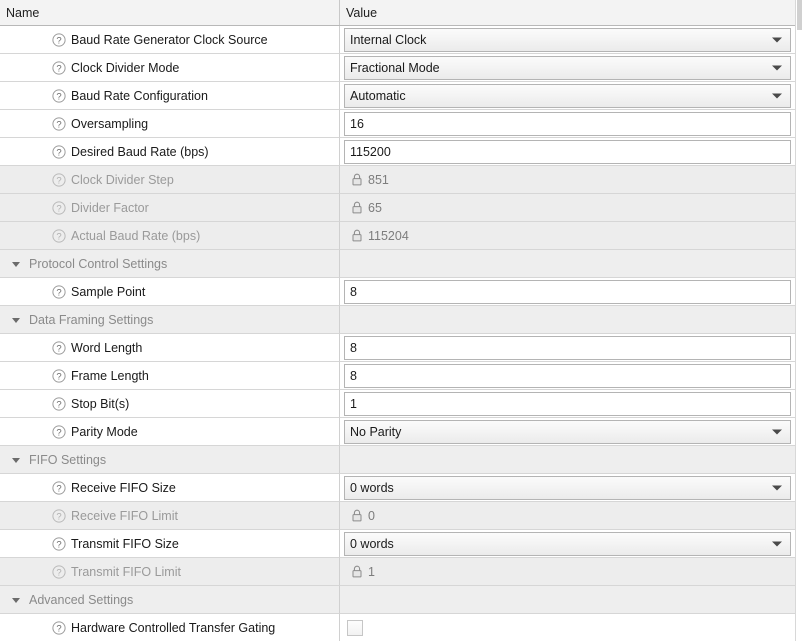 Image resolution: width=802 pixels, height=641 pixels. I want to click on group-header-row: Data Framing Settings, so click(397, 320).